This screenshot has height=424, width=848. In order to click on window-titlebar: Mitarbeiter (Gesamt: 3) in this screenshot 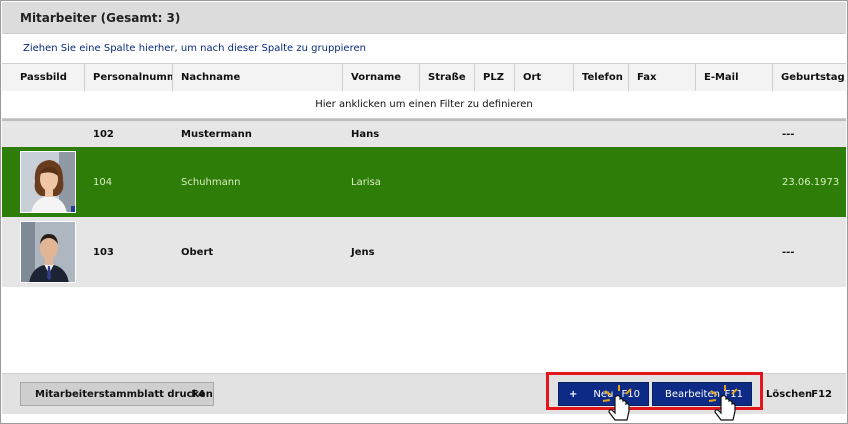, I will do `click(424, 18)`.